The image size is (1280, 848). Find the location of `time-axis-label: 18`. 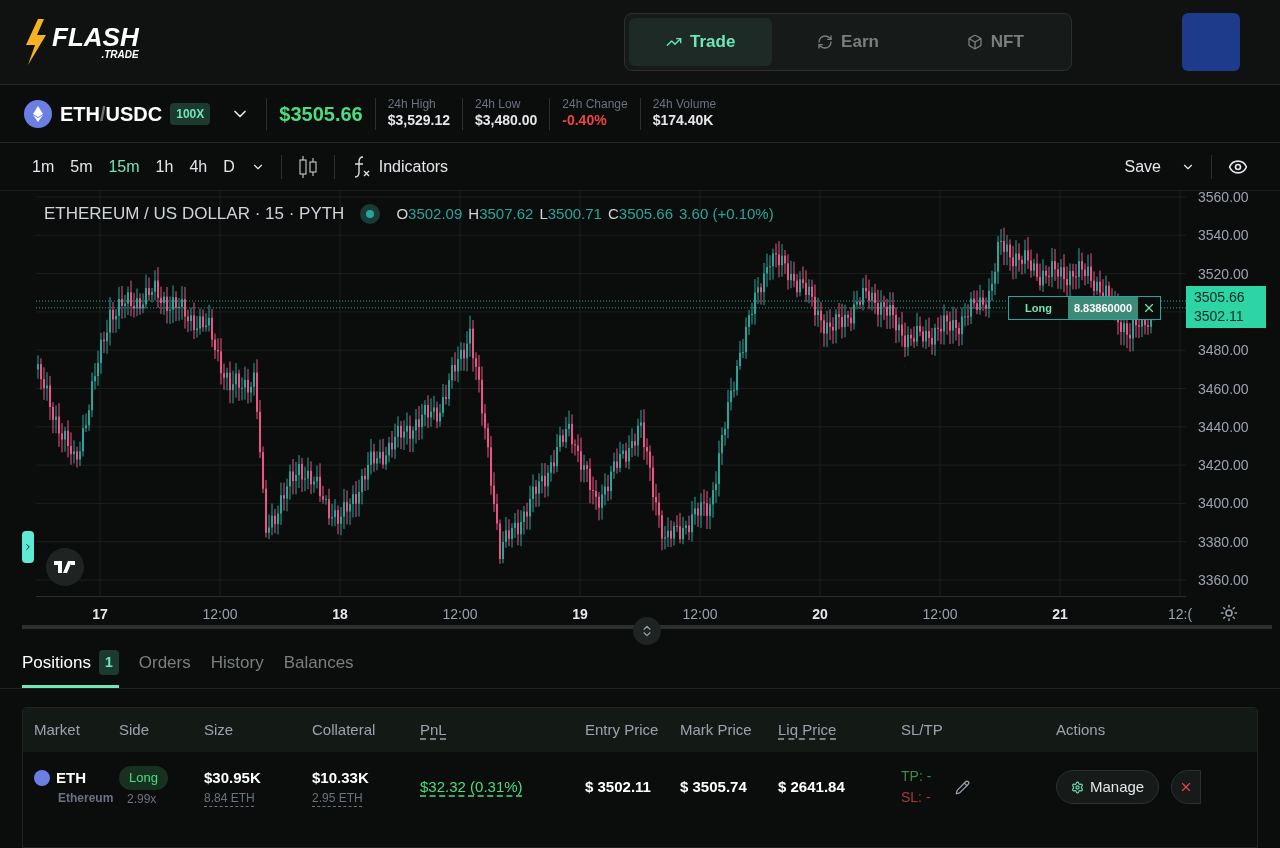

time-axis-label: 18 is located at coordinates (340, 614).